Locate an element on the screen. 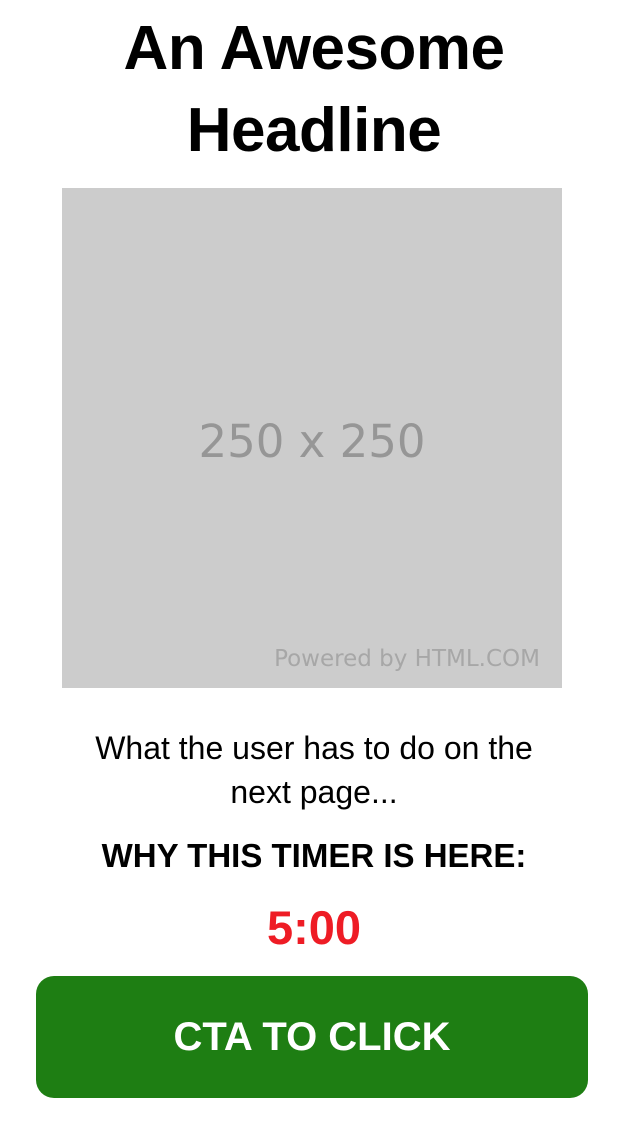 The image size is (628, 1130). timer-reason-heading: WHY THIS TIMER IS HERE: is located at coordinates (314, 855).